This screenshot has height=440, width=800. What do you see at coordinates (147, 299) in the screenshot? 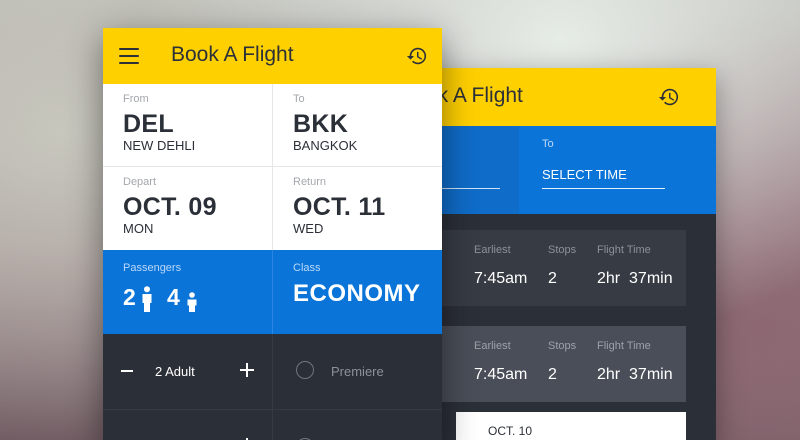
I see `adult-person-icon` at bounding box center [147, 299].